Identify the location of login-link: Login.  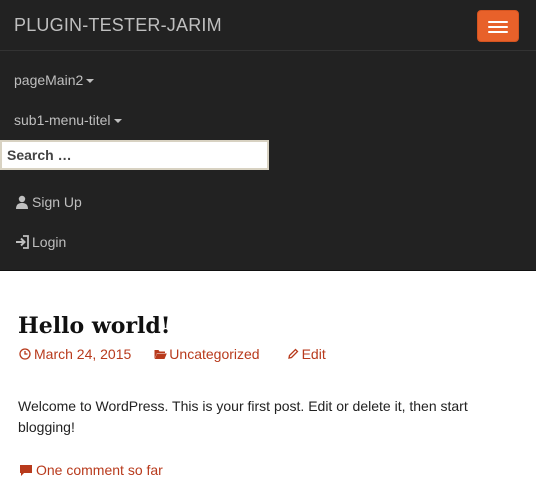
(40, 242).